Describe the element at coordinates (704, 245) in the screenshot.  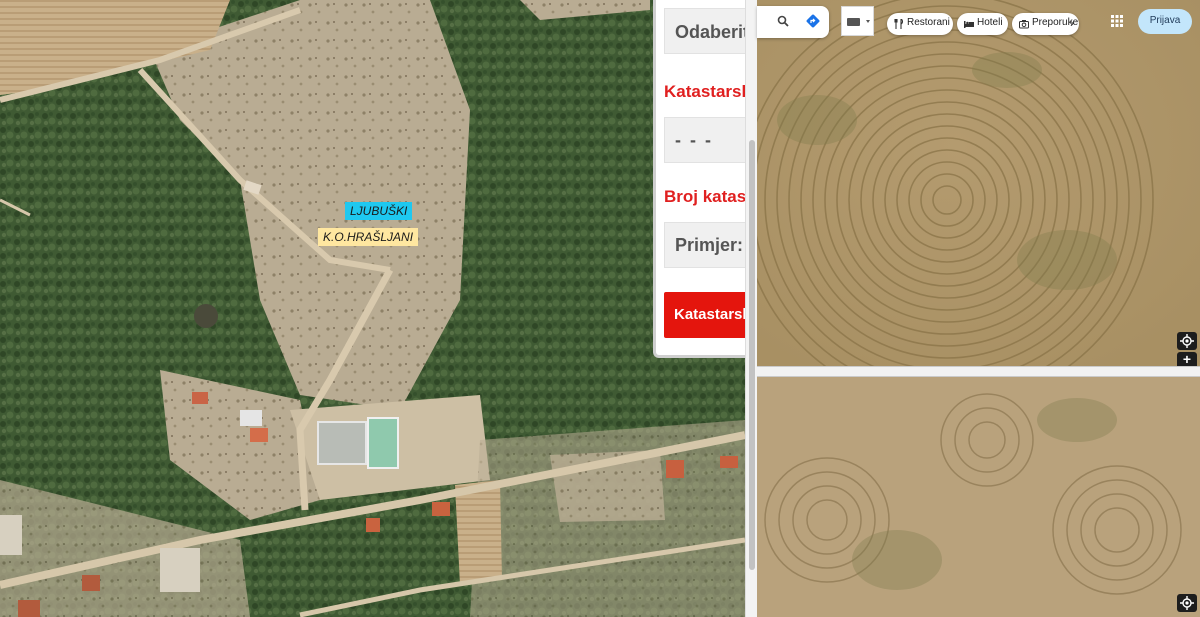
I see `parcel-number-input: Primjer: 1` at that location.